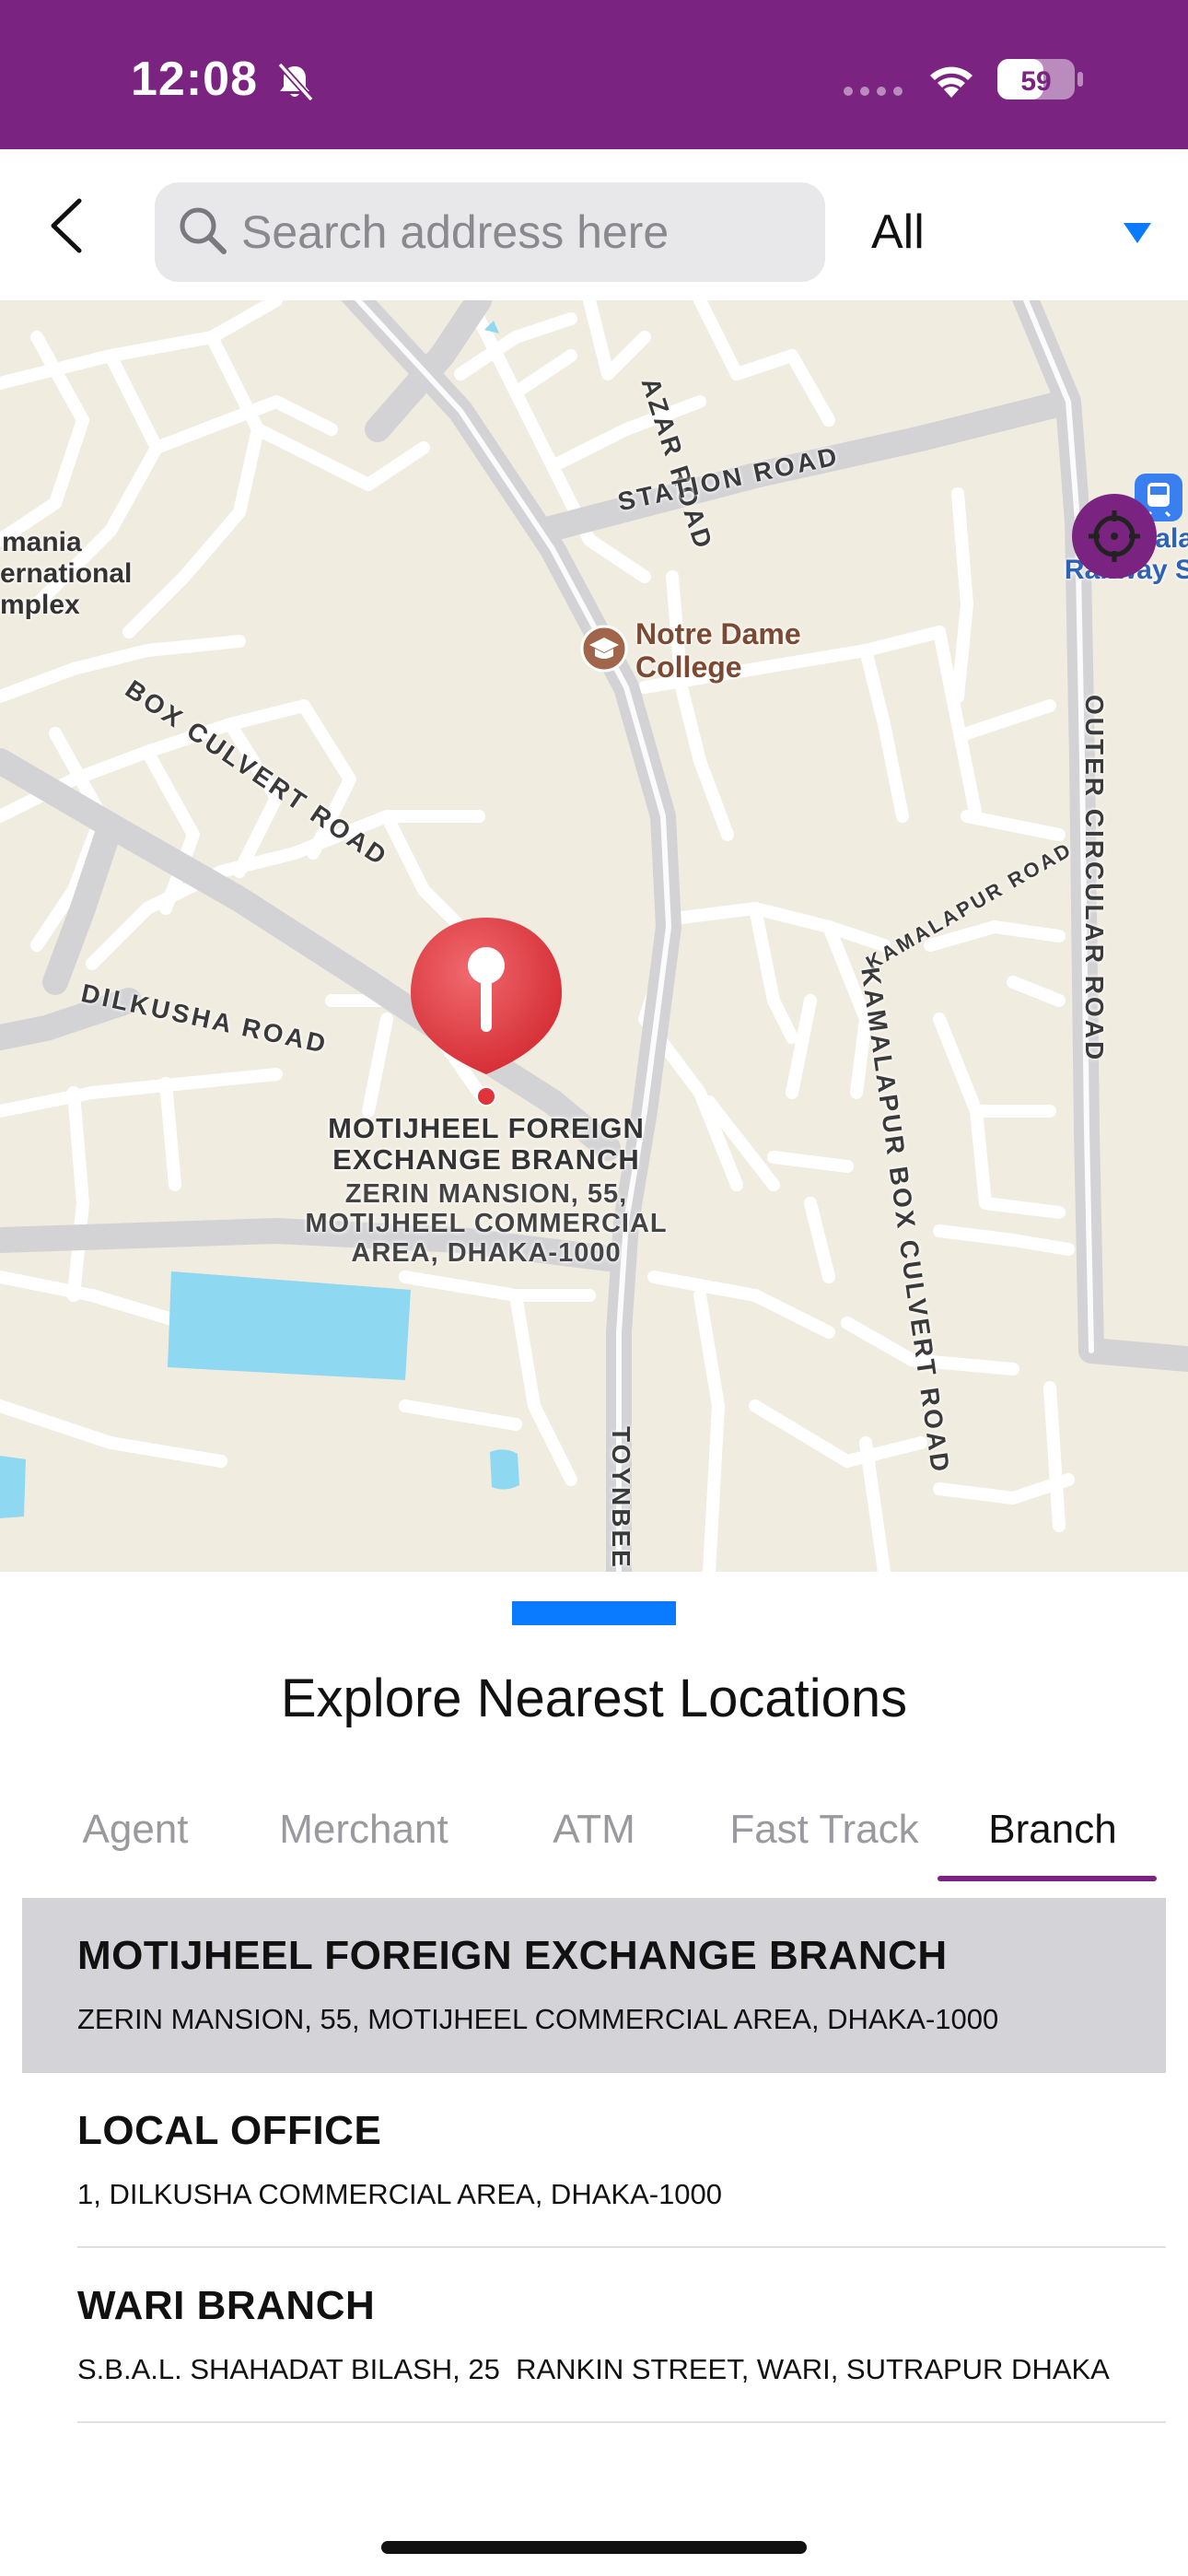 The image size is (1188, 2576). I want to click on tab-atm: ATM, so click(594, 1837).